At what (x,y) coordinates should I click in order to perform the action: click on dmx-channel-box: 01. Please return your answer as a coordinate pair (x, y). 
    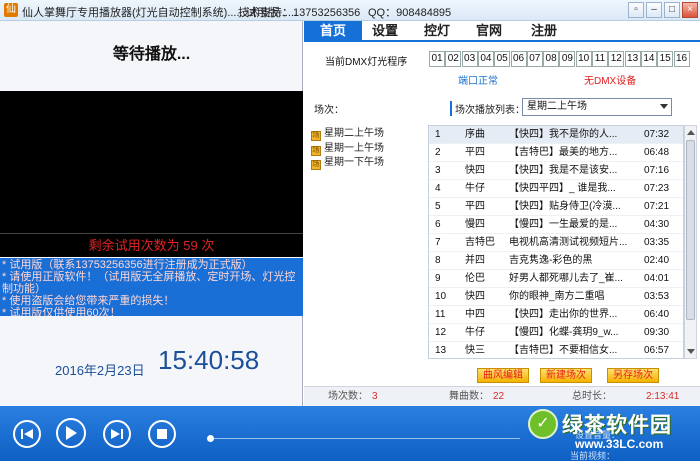
    Looking at the image, I should click on (437, 59).